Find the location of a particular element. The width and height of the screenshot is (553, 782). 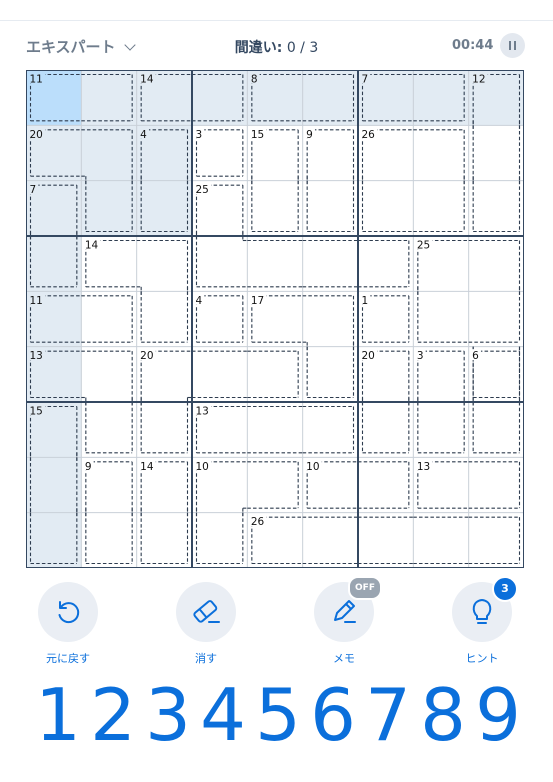

cell-r2c8 is located at coordinates (441, 153).